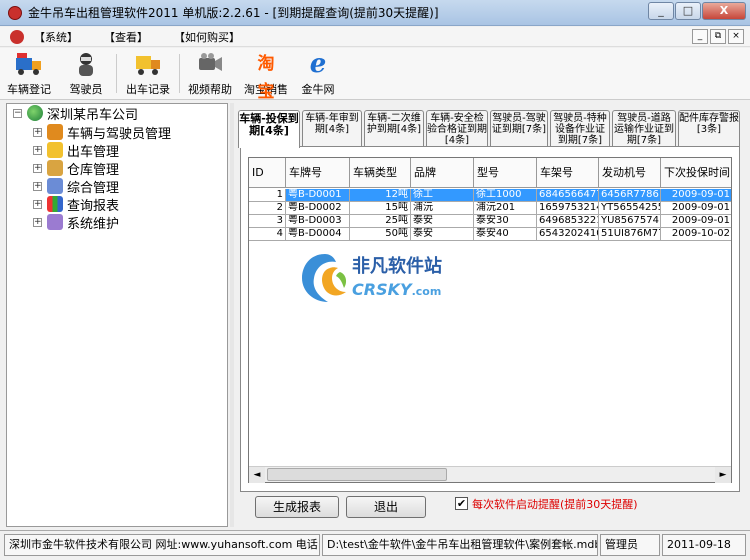 The image size is (750, 560). I want to click on exit-button: 退出, so click(386, 507).